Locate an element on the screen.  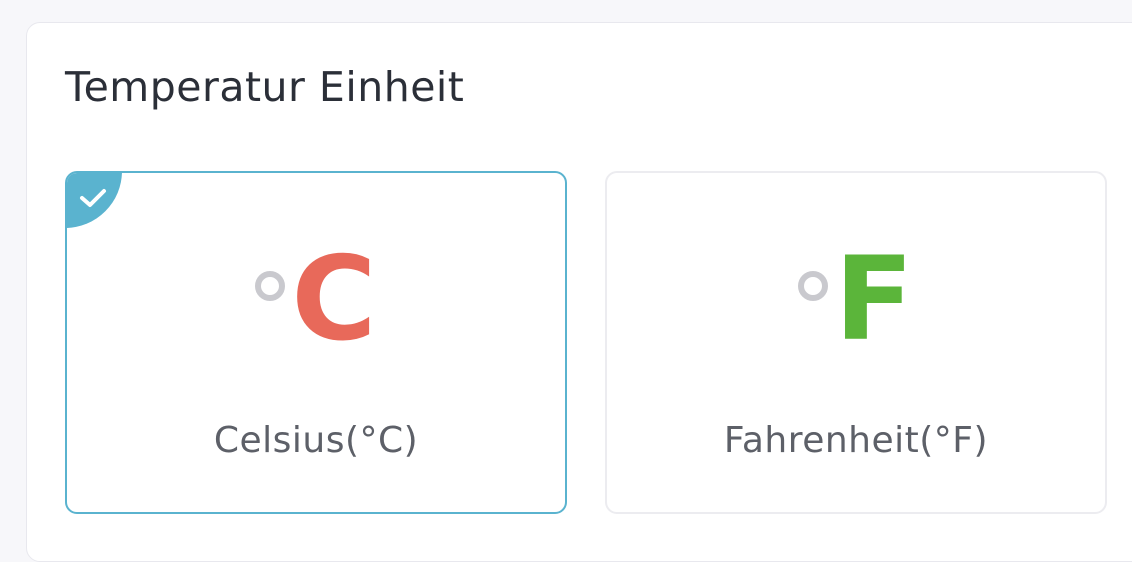
fahrenheit-letter: F is located at coordinates (874, 299).